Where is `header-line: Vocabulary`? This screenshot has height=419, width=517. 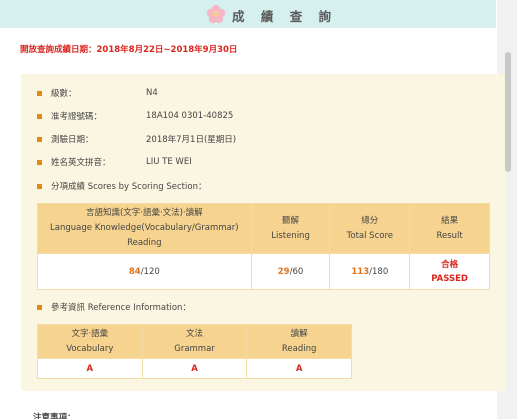 header-line: Vocabulary is located at coordinates (90, 348).